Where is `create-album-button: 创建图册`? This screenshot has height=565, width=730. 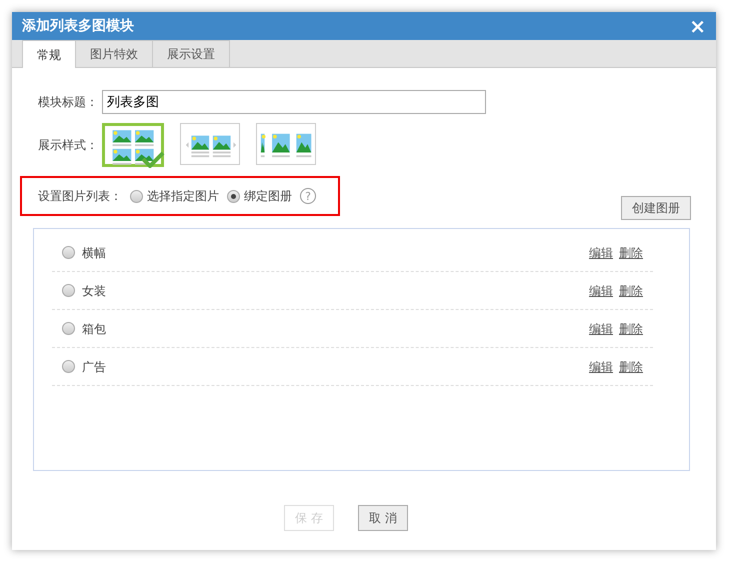 create-album-button: 创建图册 is located at coordinates (656, 208).